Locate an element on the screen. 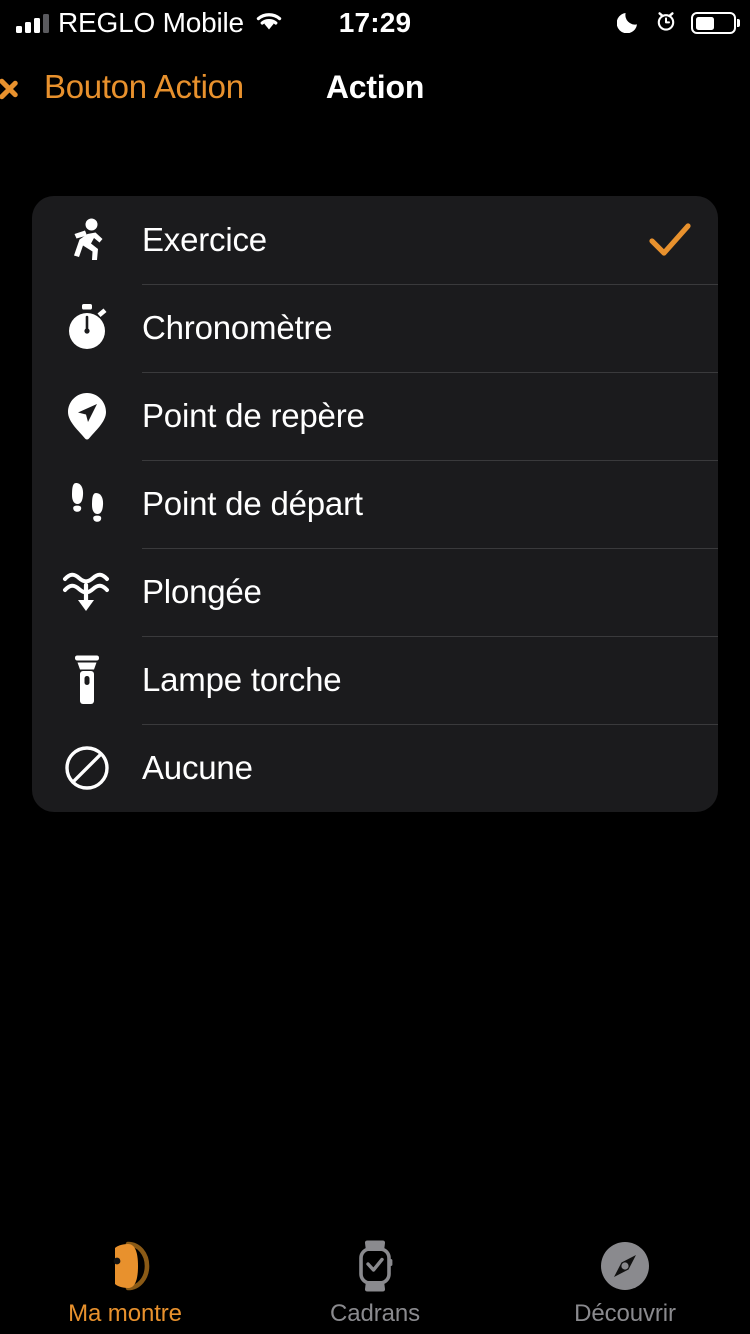 The image size is (750, 1334). option-row-exercice: Exercice is located at coordinates (375, 240).